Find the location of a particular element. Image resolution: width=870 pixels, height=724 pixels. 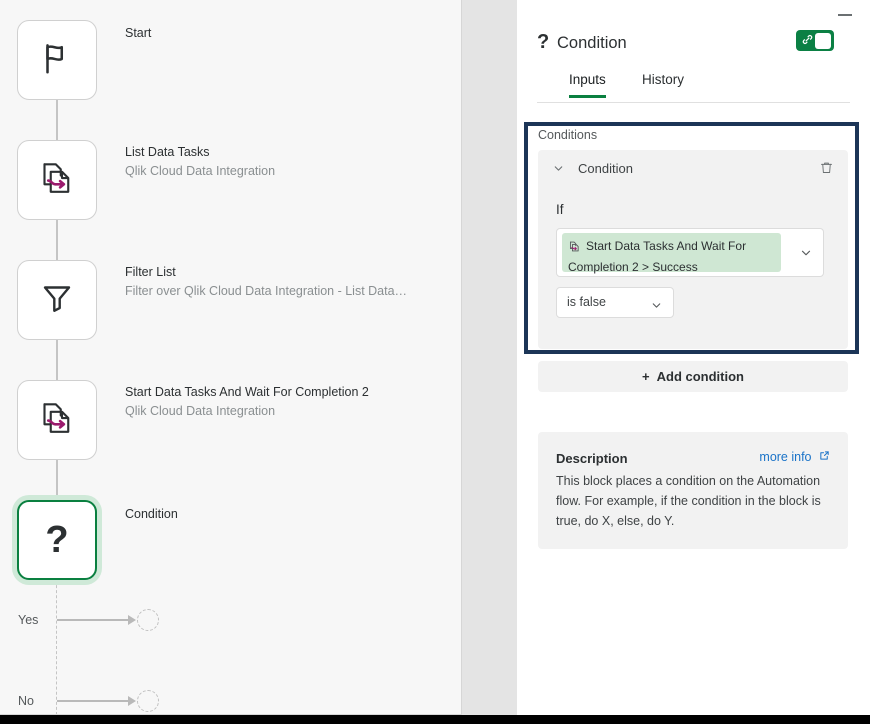

flow-node-title: Condition is located at coordinates (151, 514).